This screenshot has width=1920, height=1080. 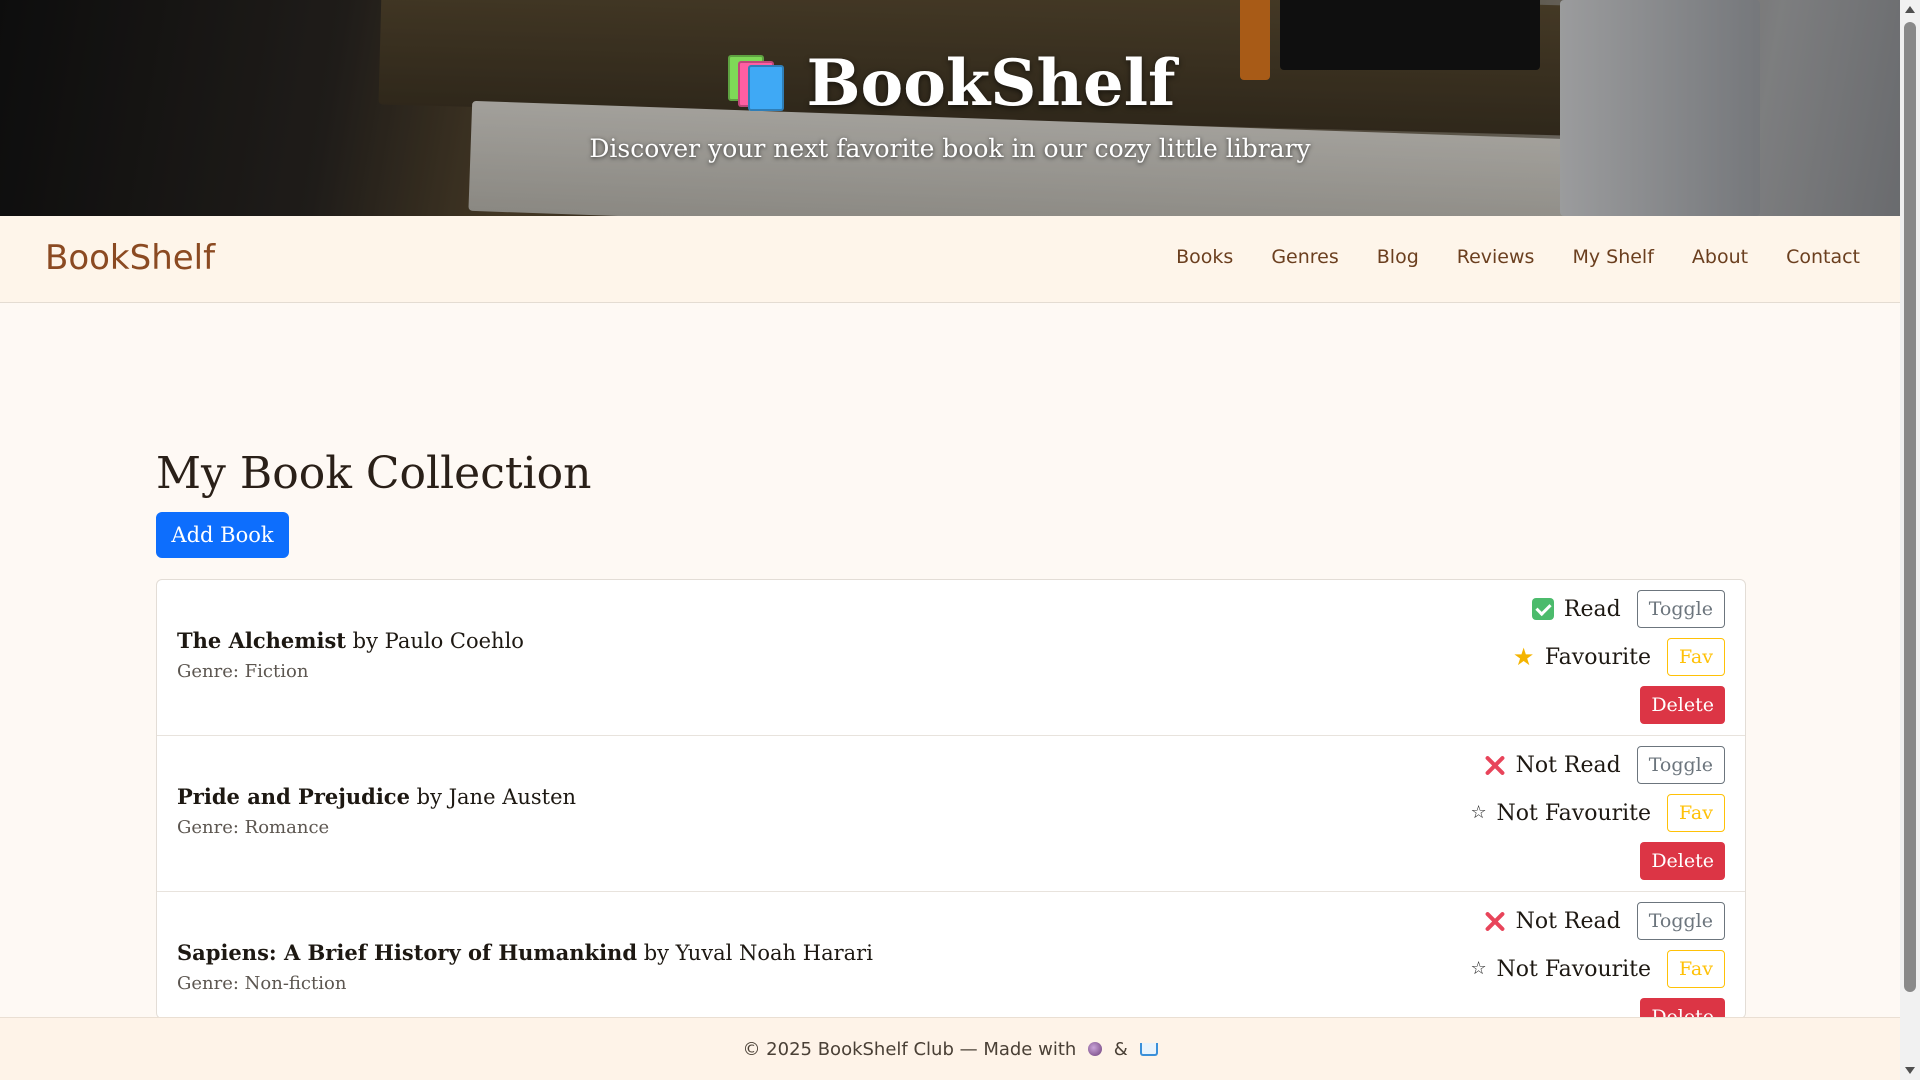 I want to click on book-title: Pride and Prejudice, so click(x=293, y=796).